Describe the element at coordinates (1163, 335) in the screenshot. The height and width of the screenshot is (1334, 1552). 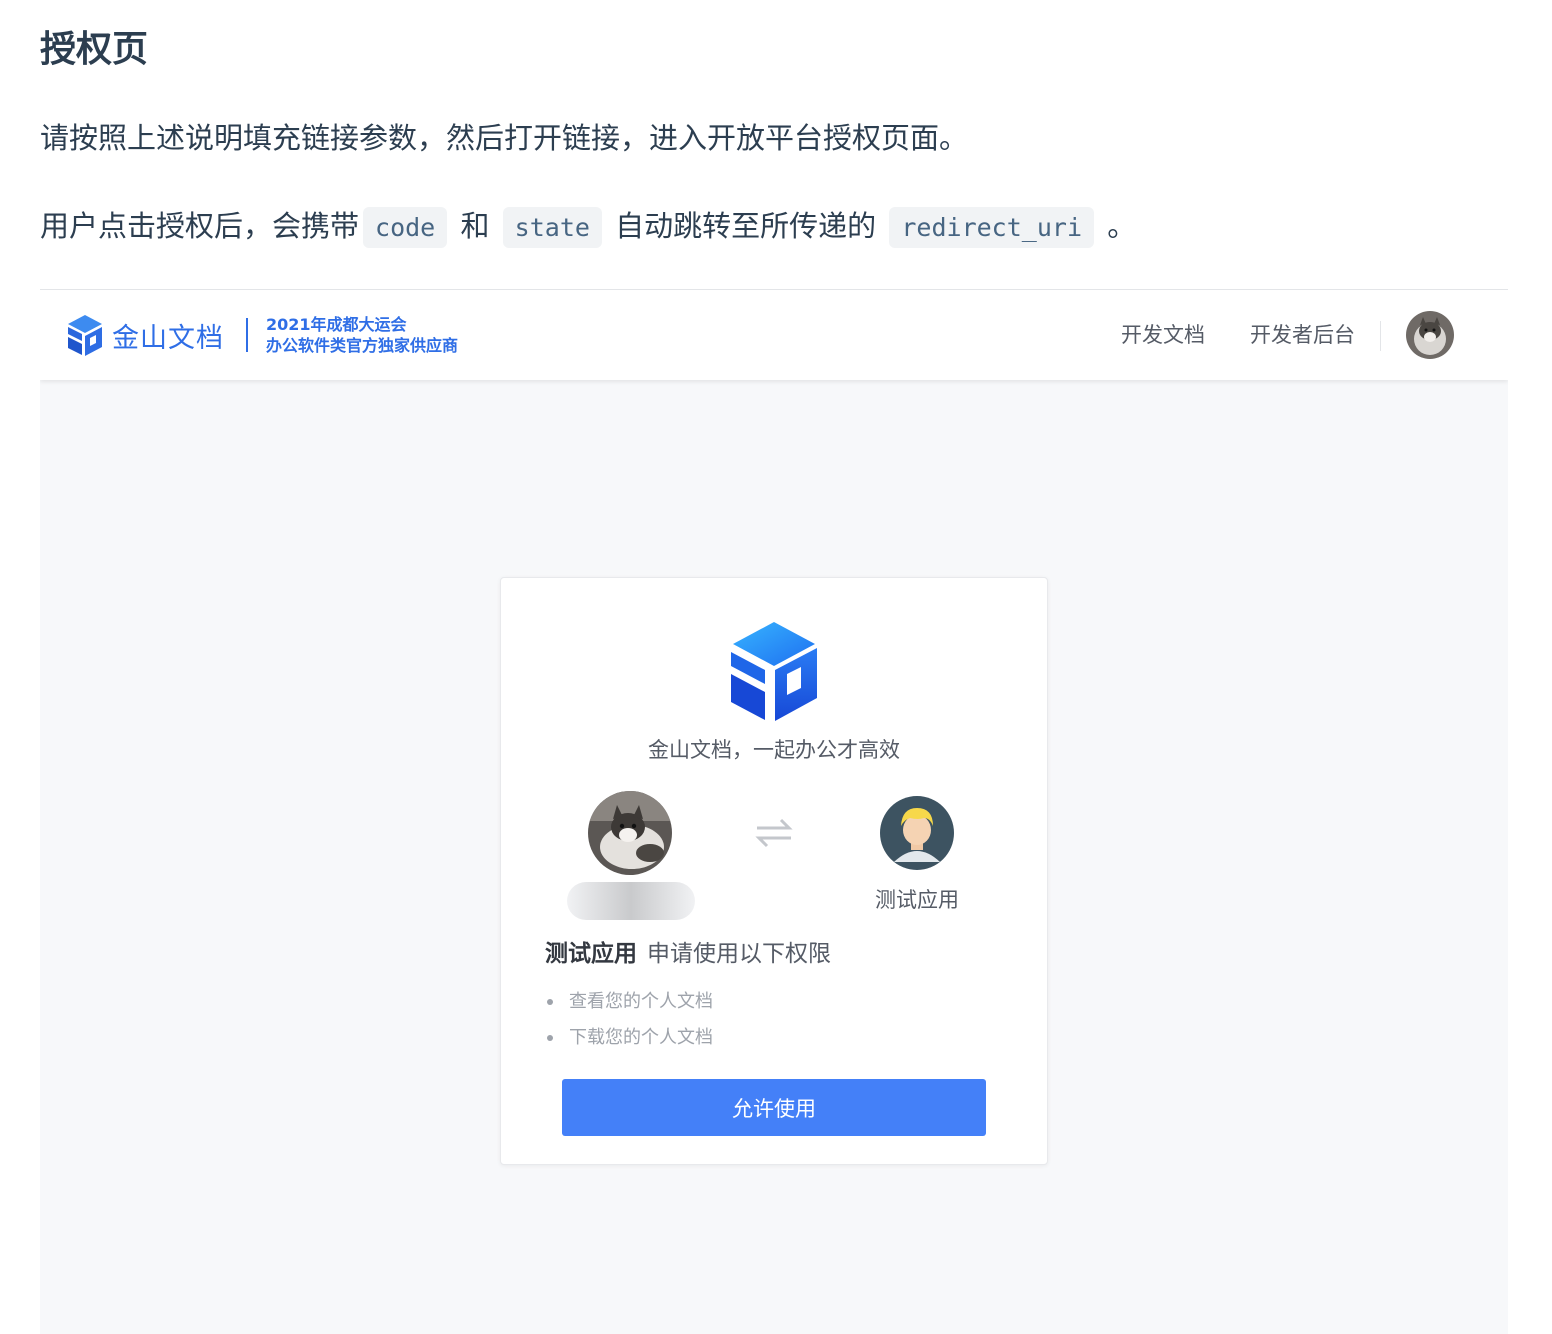
I see `nav-dev-docs: 开发文档` at that location.